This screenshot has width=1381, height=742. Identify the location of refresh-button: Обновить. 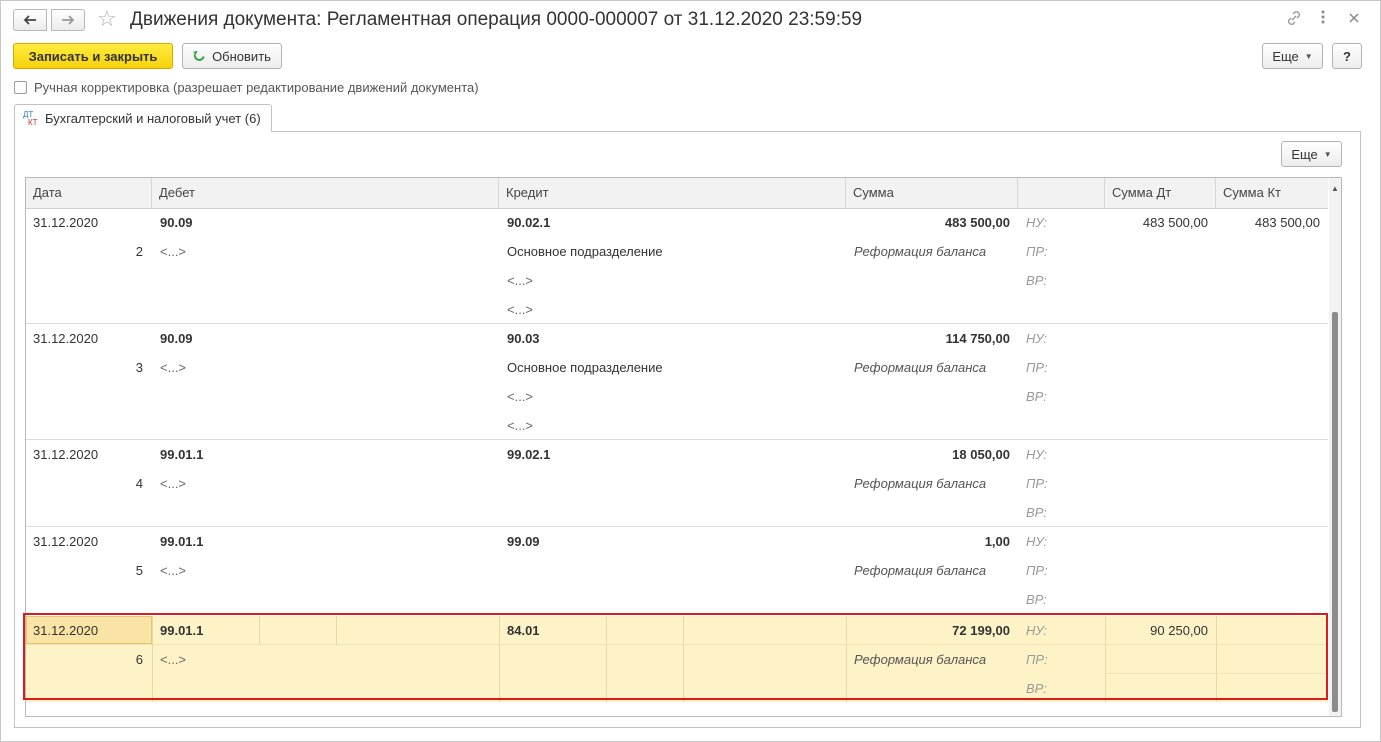
(232, 56).